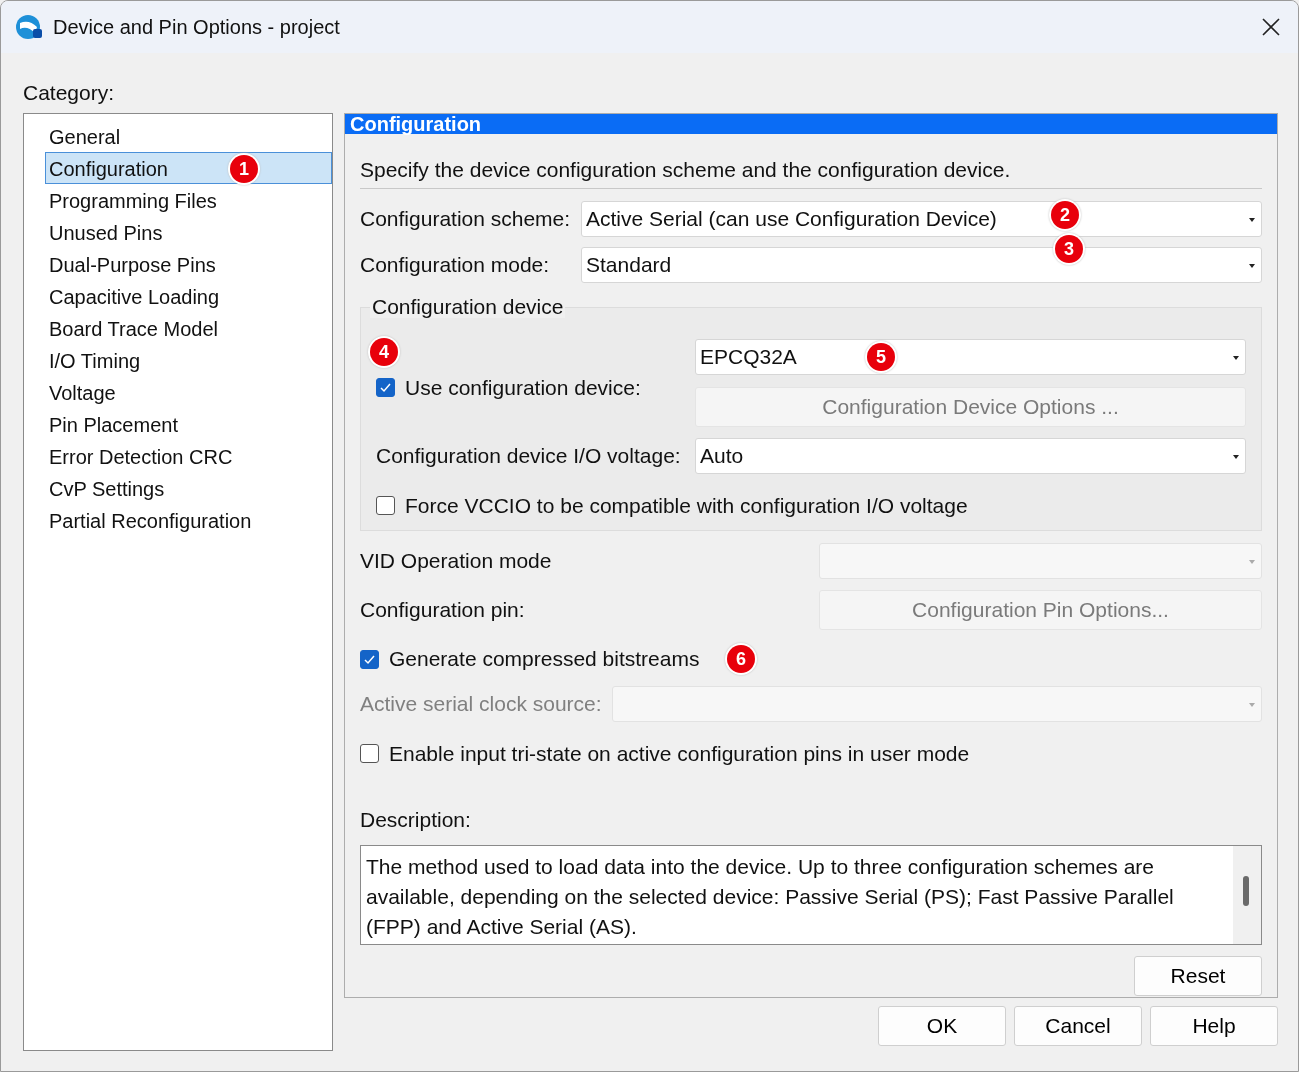 Image resolution: width=1299 pixels, height=1072 pixels. What do you see at coordinates (1069, 249) in the screenshot?
I see `annotation-marker: 3` at bounding box center [1069, 249].